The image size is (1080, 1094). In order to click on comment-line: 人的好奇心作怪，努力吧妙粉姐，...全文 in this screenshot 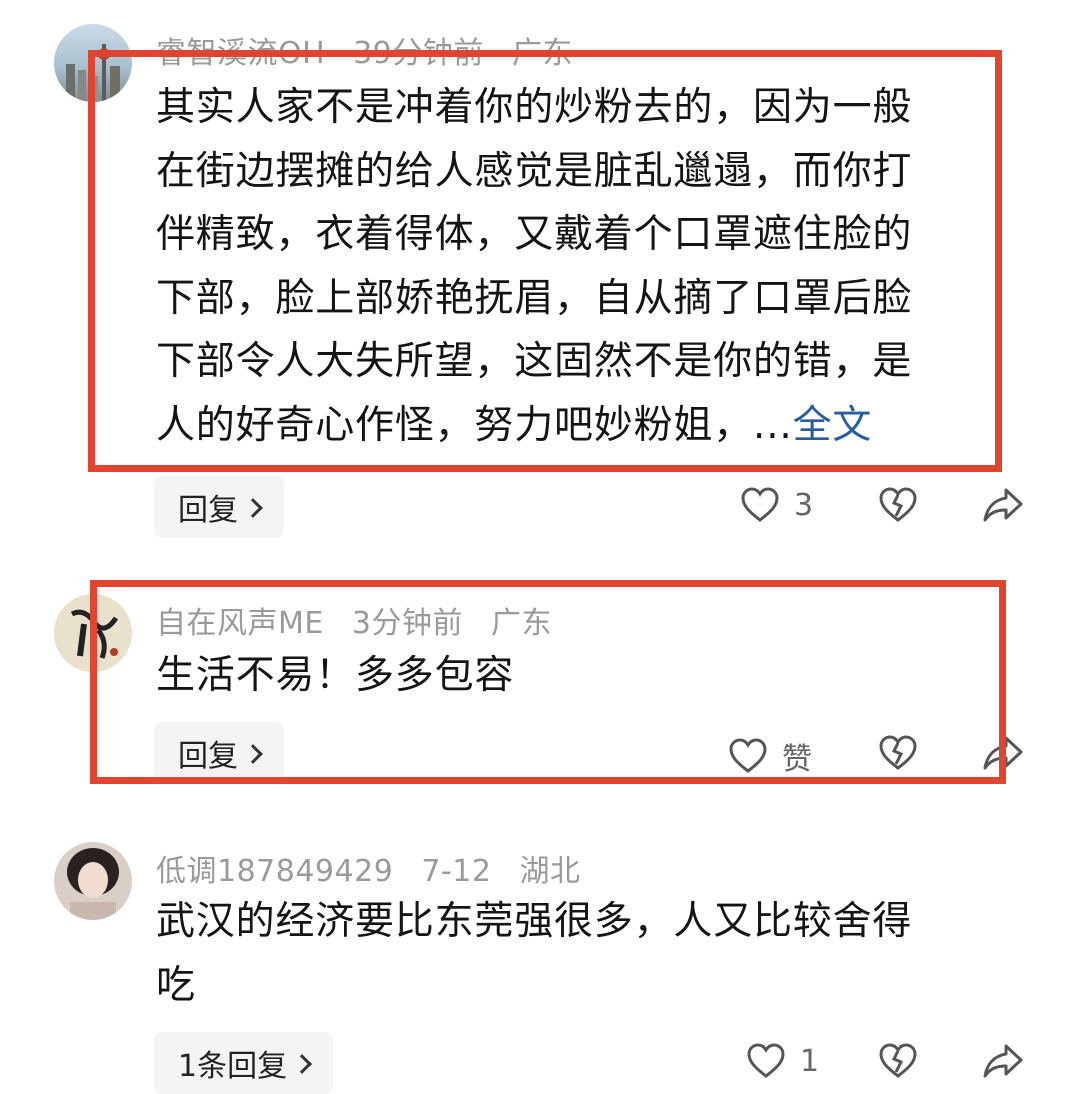, I will do `click(534, 426)`.